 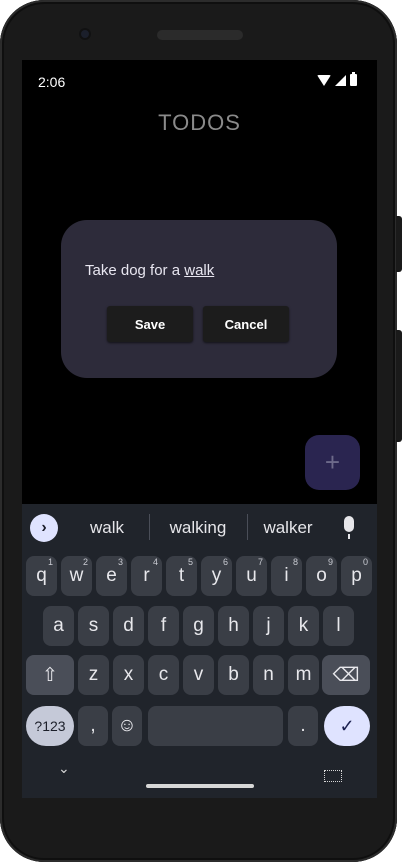 What do you see at coordinates (107, 528) in the screenshot?
I see `suggestion-1: walk` at bounding box center [107, 528].